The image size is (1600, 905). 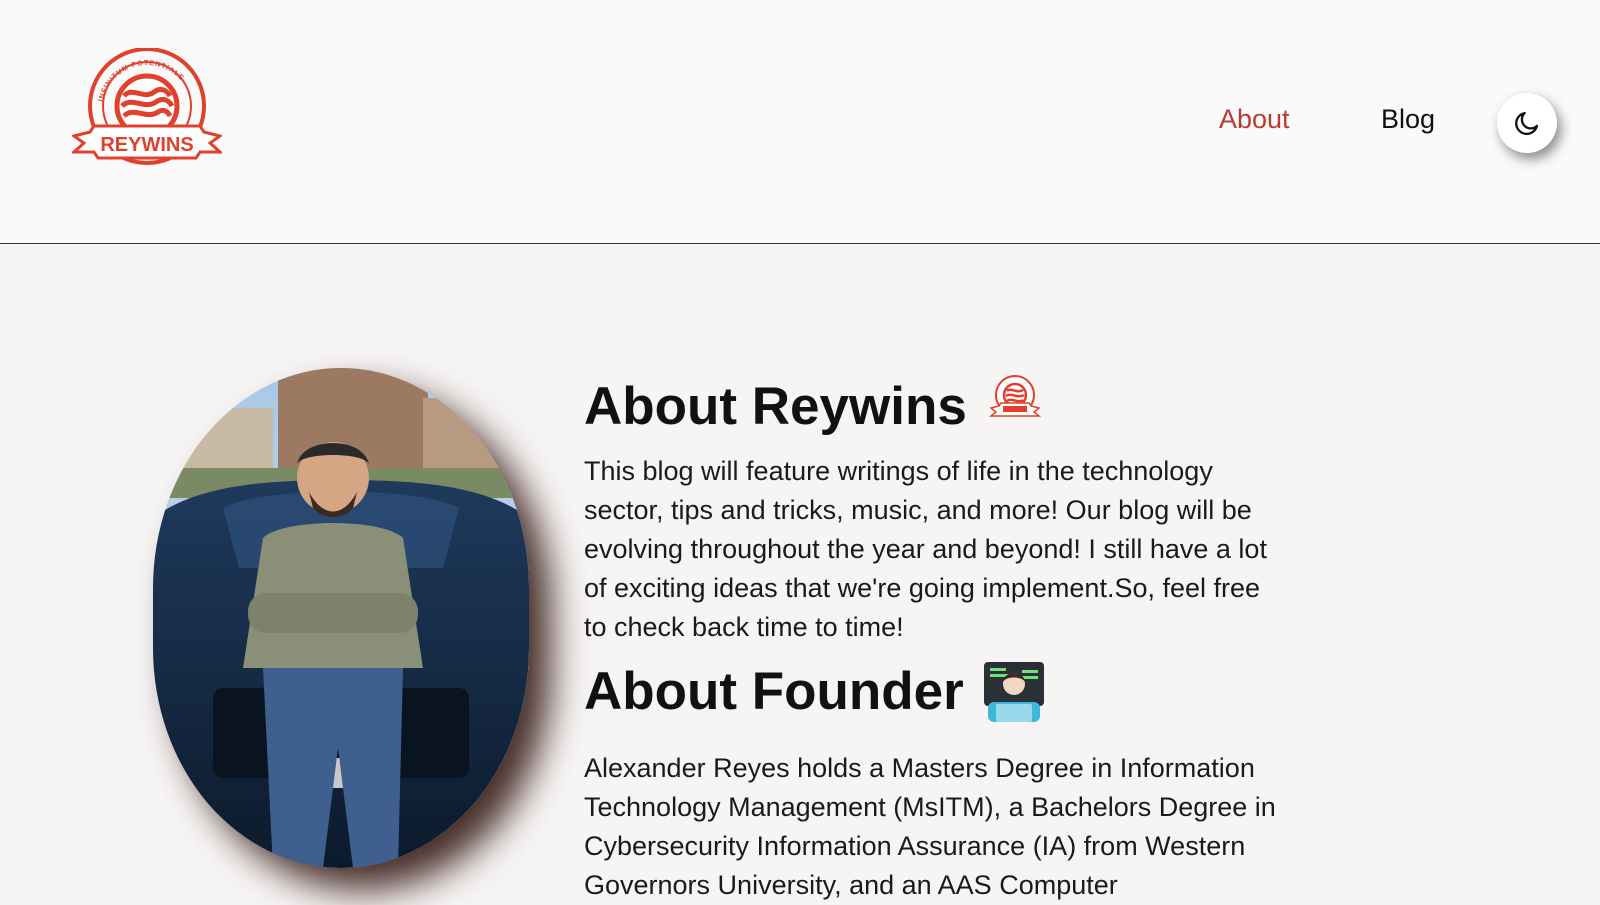 What do you see at coordinates (1014, 396) in the screenshot?
I see `reywins-badge-icon` at bounding box center [1014, 396].